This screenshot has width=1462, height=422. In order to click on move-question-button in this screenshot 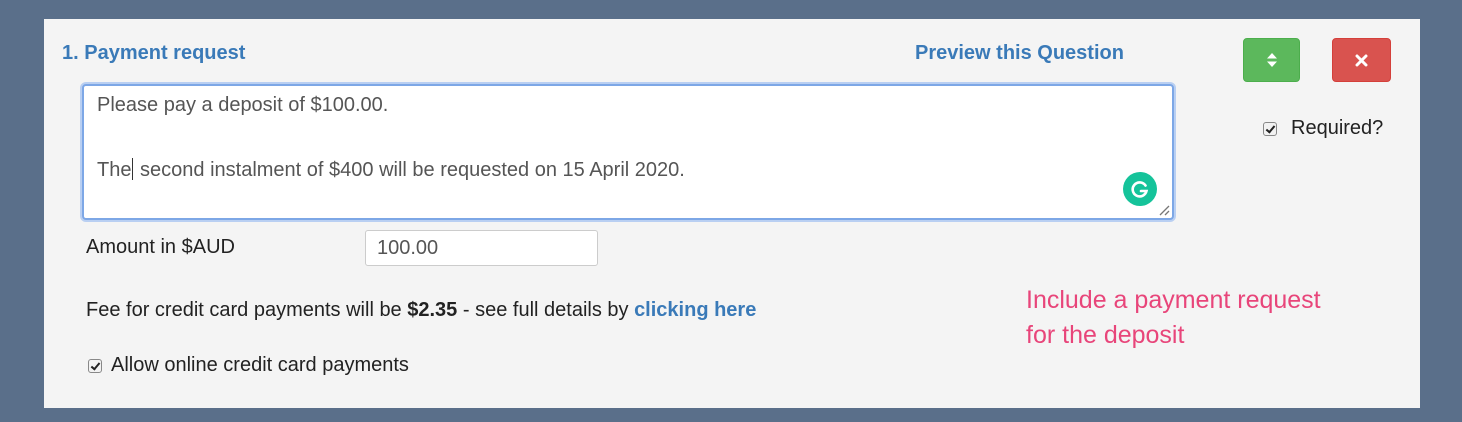, I will do `click(1271, 60)`.